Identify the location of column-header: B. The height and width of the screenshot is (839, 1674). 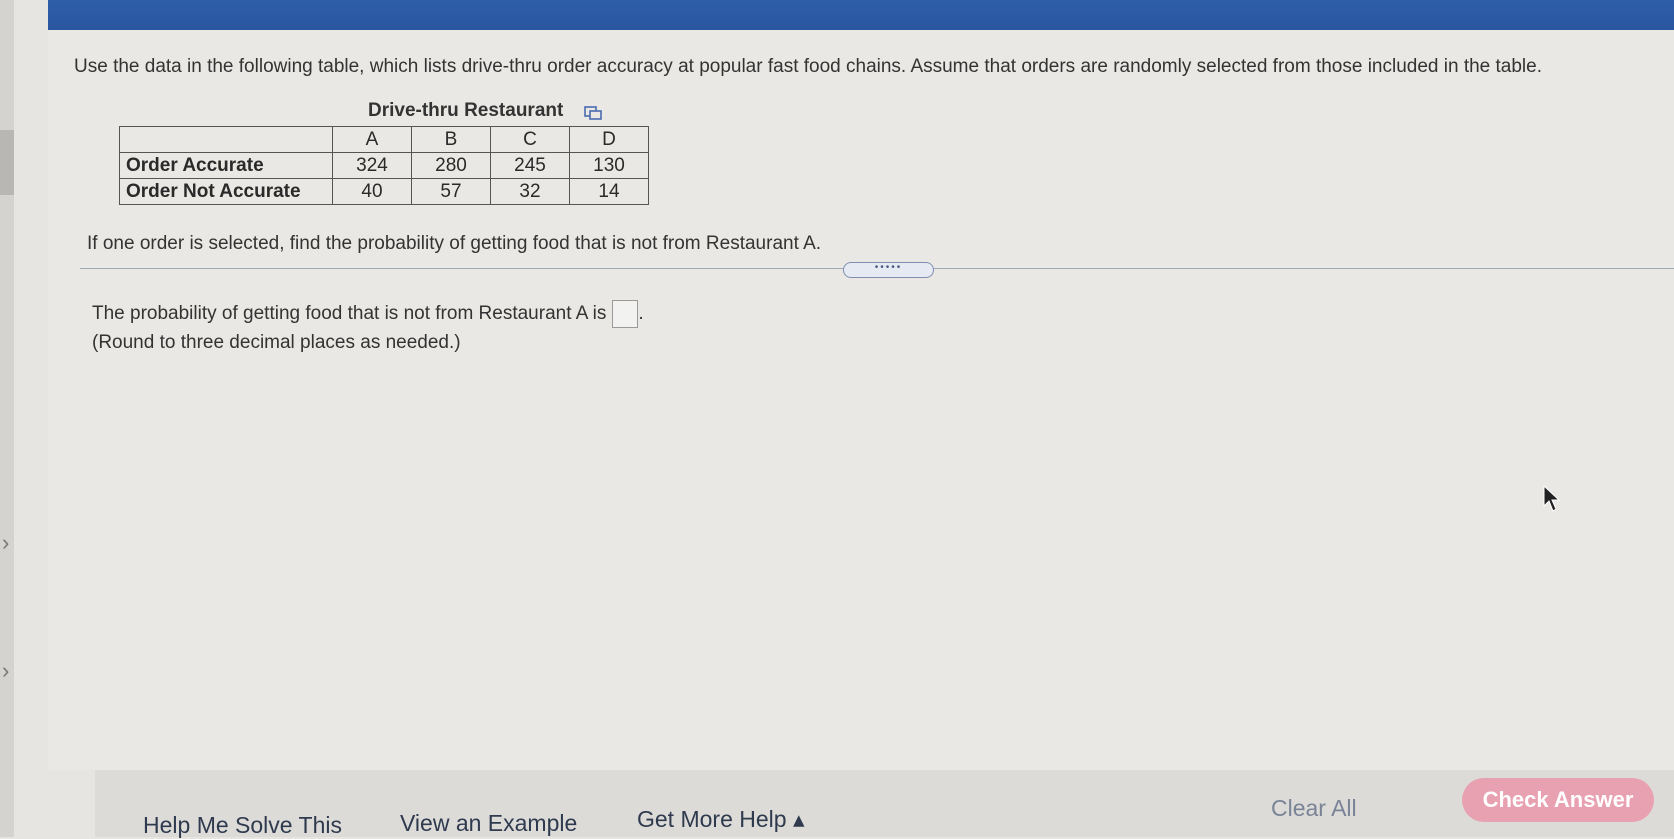
(451, 139).